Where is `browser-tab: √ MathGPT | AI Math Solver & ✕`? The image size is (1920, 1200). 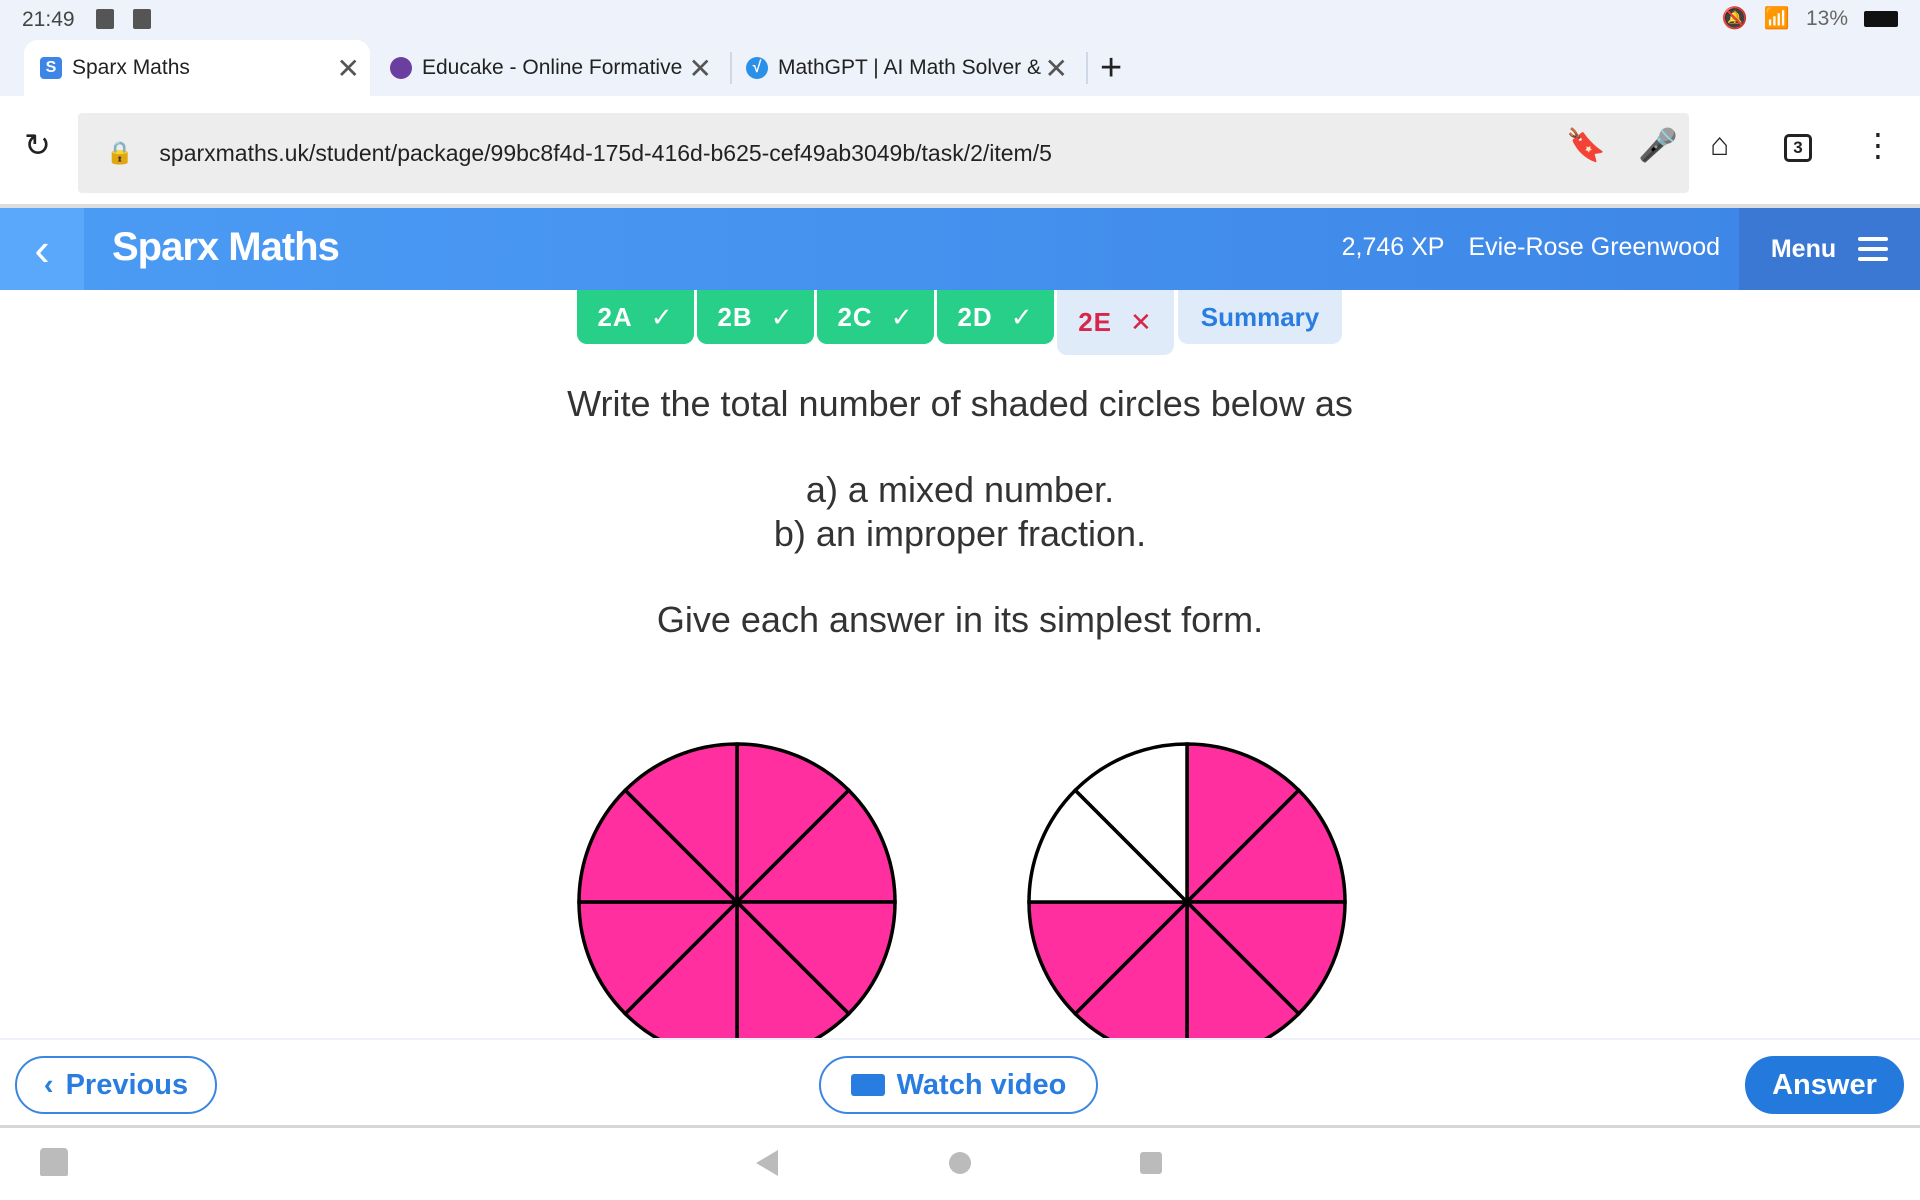 browser-tab: √ MathGPT | AI Math Solver & ✕ is located at coordinates (912, 68).